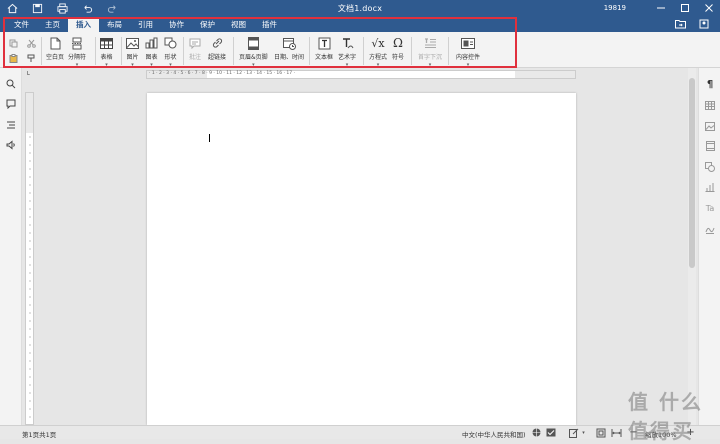 The height and width of the screenshot is (444, 720). Describe the element at coordinates (685, 8) in the screenshot. I see `maximize-button` at that location.